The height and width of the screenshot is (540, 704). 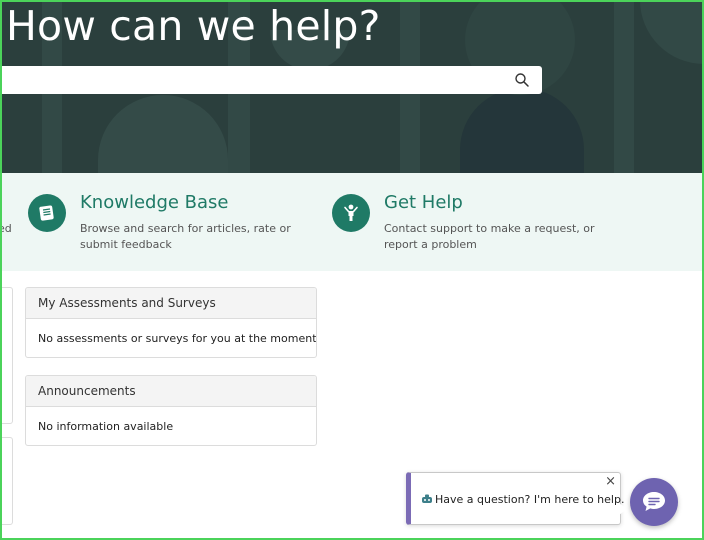 What do you see at coordinates (171, 391) in the screenshot?
I see `panel-title: Announcements` at bounding box center [171, 391].